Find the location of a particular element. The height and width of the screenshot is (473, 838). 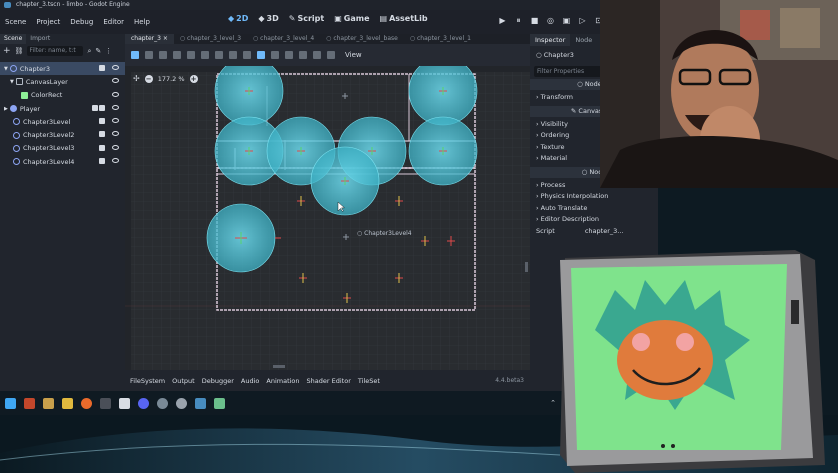

folder-icon is located at coordinates (67, 403).